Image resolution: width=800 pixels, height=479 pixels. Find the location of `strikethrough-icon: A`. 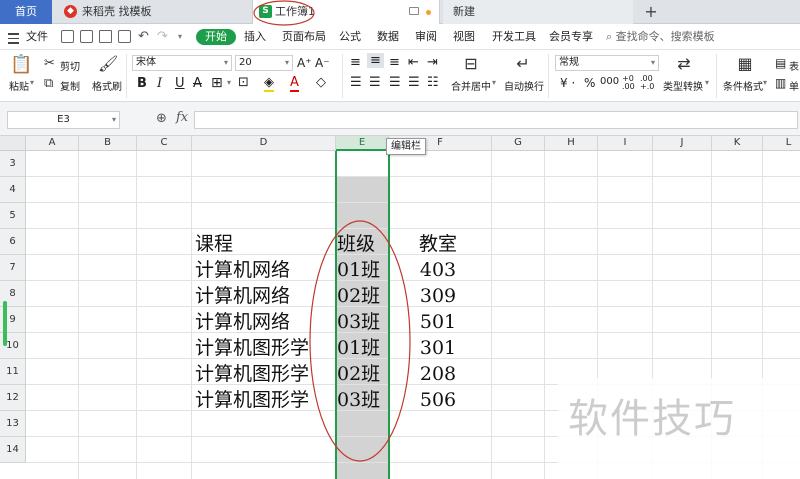

strikethrough-icon: A is located at coordinates (197, 83).